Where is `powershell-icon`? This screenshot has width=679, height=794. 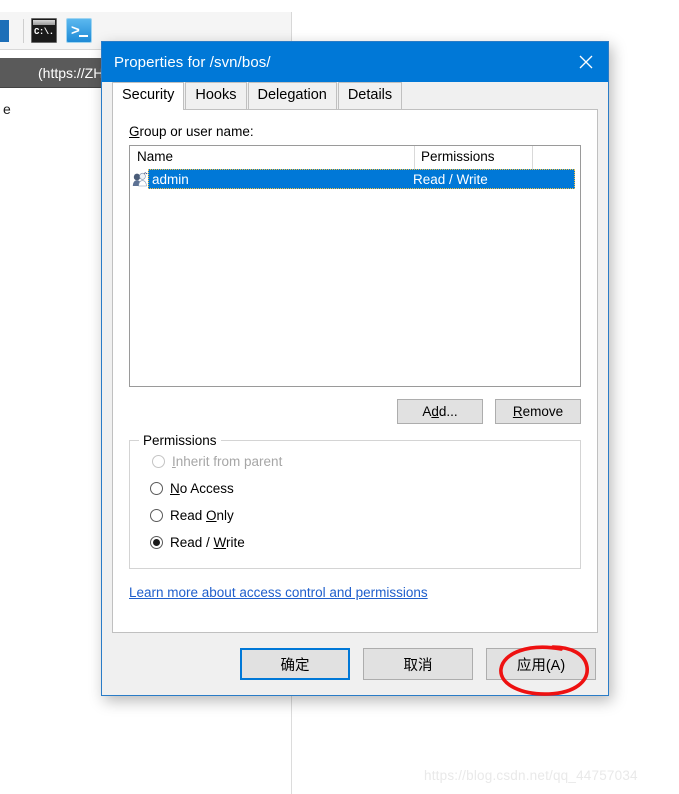
powershell-icon is located at coordinates (79, 30).